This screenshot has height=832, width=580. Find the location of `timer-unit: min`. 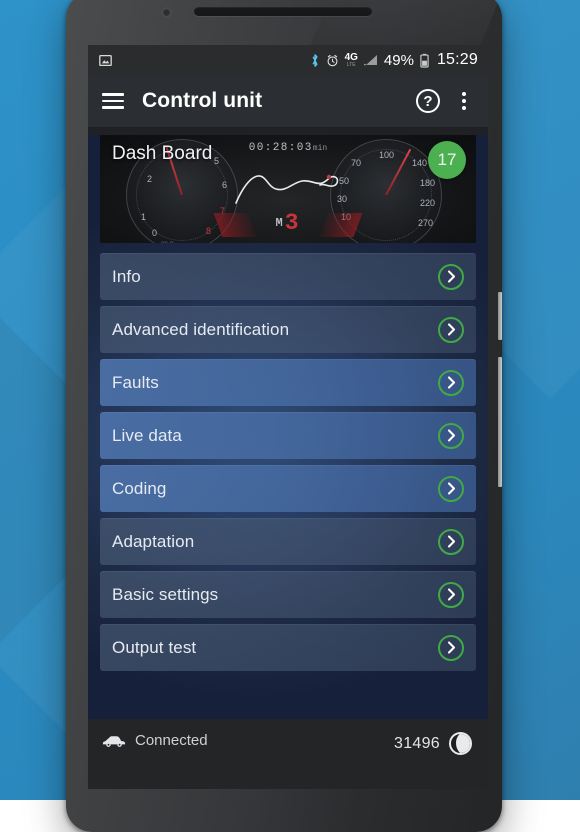

timer-unit: min is located at coordinates (320, 148).